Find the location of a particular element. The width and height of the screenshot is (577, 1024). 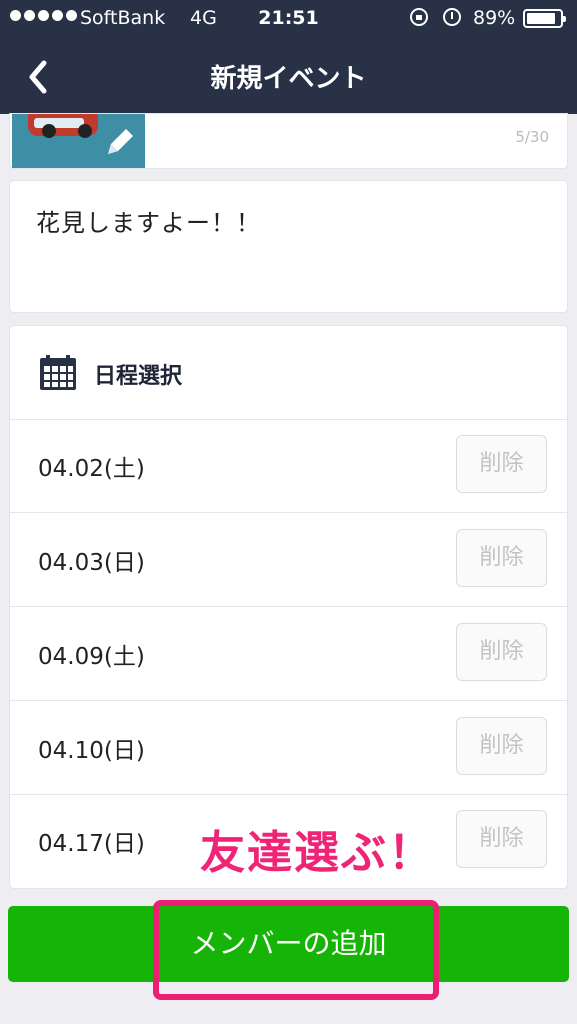

schedule-header: 日程選択 is located at coordinates (288, 373).